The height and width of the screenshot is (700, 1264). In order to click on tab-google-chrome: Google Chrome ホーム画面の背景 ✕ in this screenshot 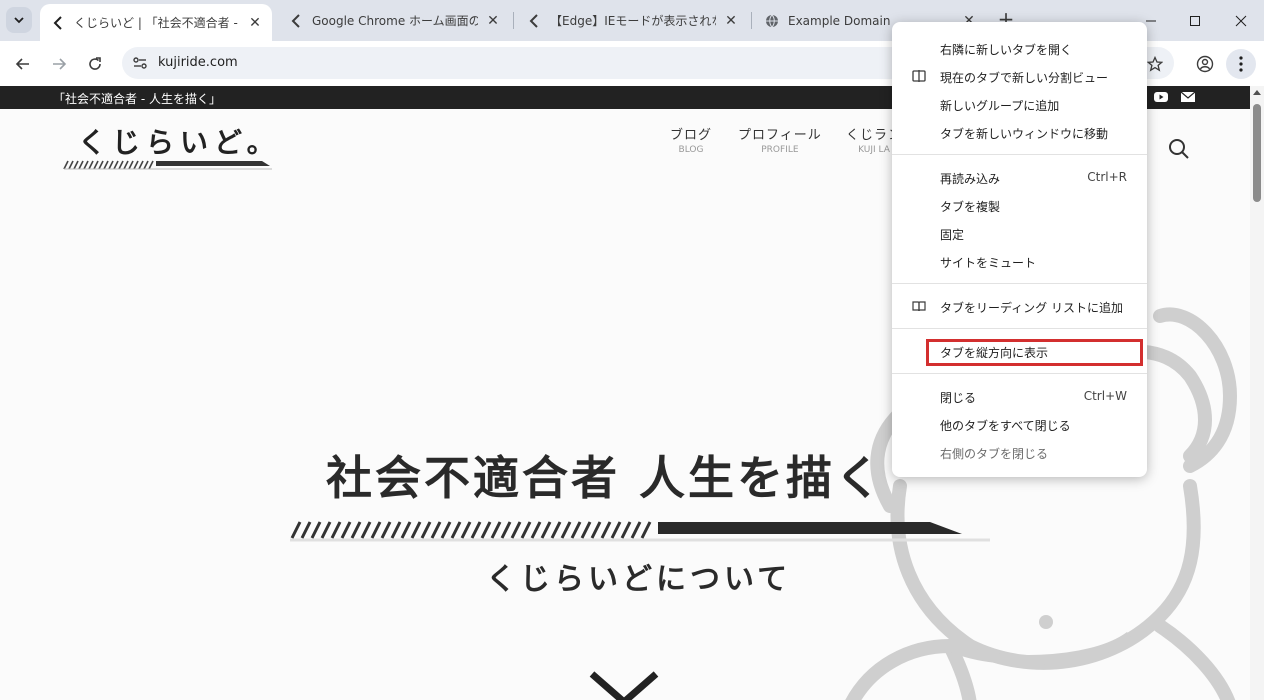, I will do `click(394, 20)`.